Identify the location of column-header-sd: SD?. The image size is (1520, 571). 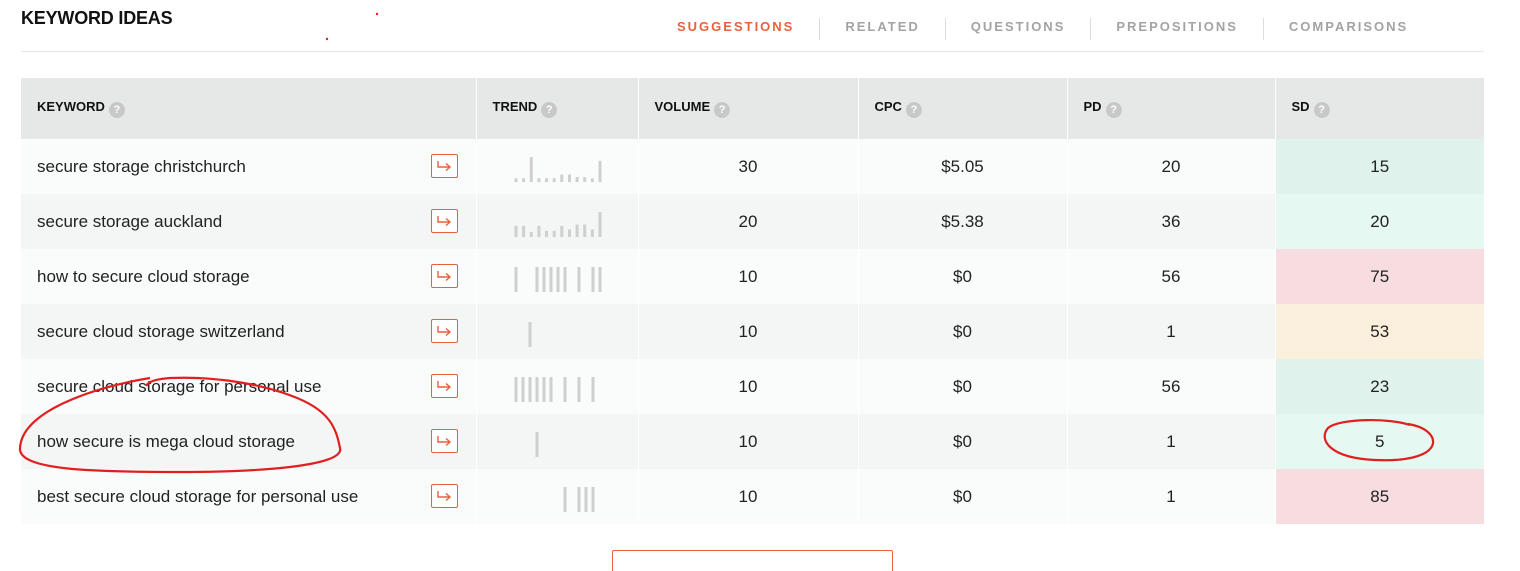
(1379, 108).